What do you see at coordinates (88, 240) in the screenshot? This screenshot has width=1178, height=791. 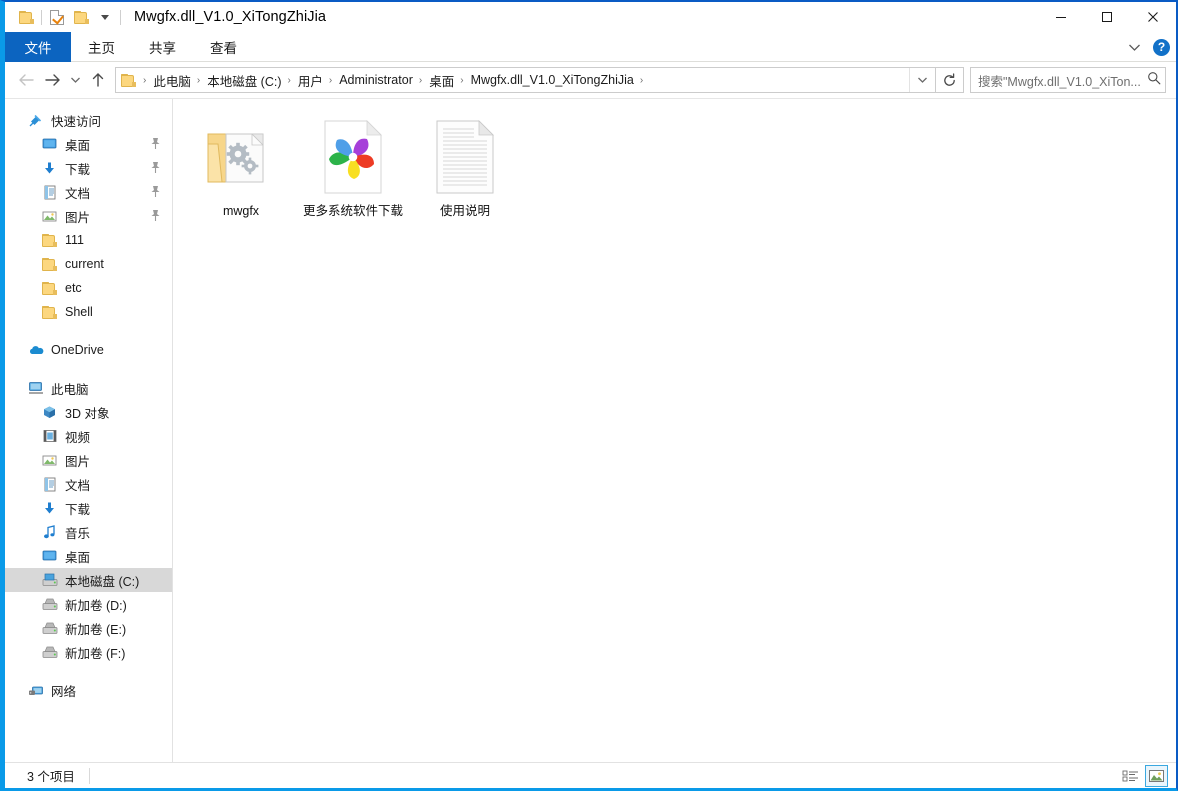 I see `sidebar-item-111: 111` at bounding box center [88, 240].